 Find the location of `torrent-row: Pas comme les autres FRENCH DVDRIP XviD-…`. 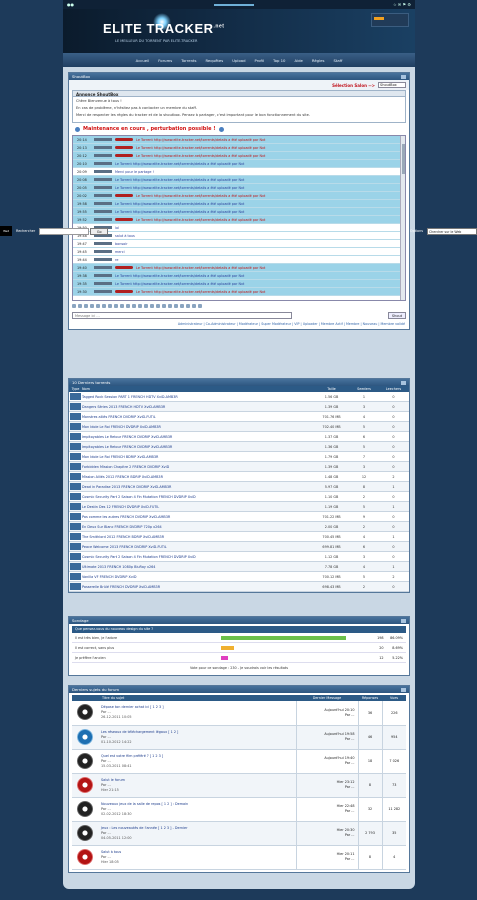

torrent-row: Pas comme les autres FRENCH DVDRIP XviD-… is located at coordinates (239, 516).